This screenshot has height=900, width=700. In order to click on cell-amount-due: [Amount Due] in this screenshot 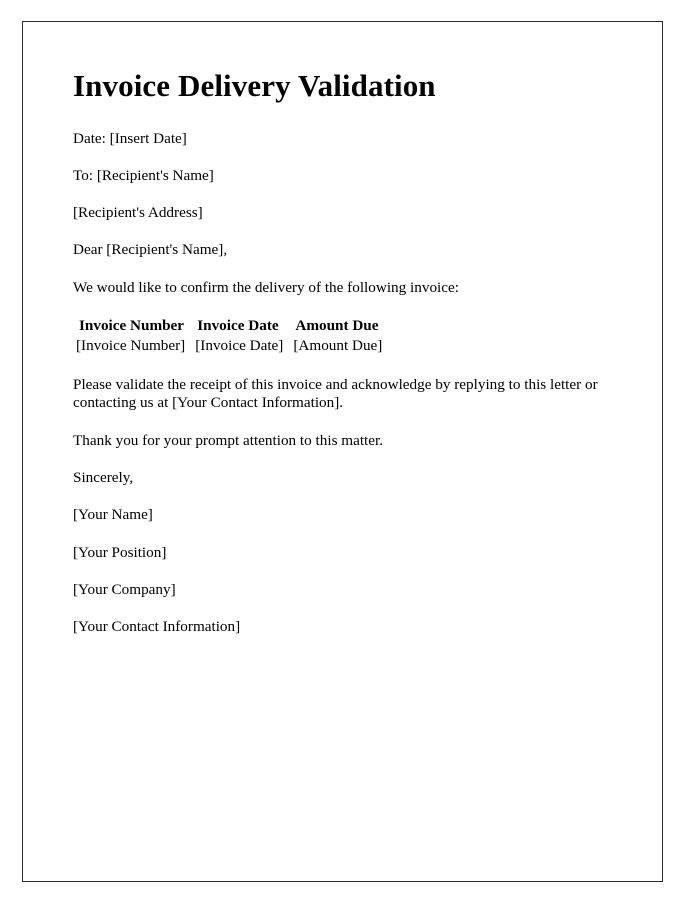, I will do `click(338, 346)`.